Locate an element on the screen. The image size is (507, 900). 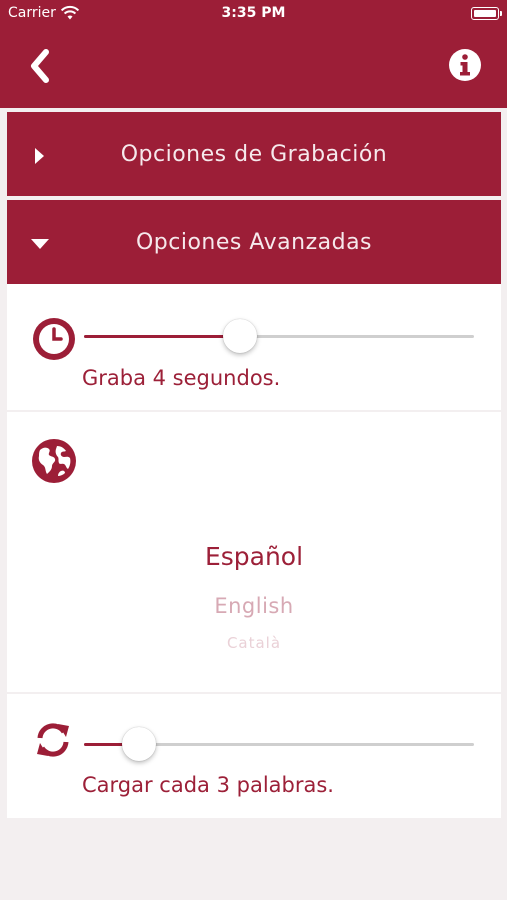
caret-right-icon is located at coordinates (39, 156).